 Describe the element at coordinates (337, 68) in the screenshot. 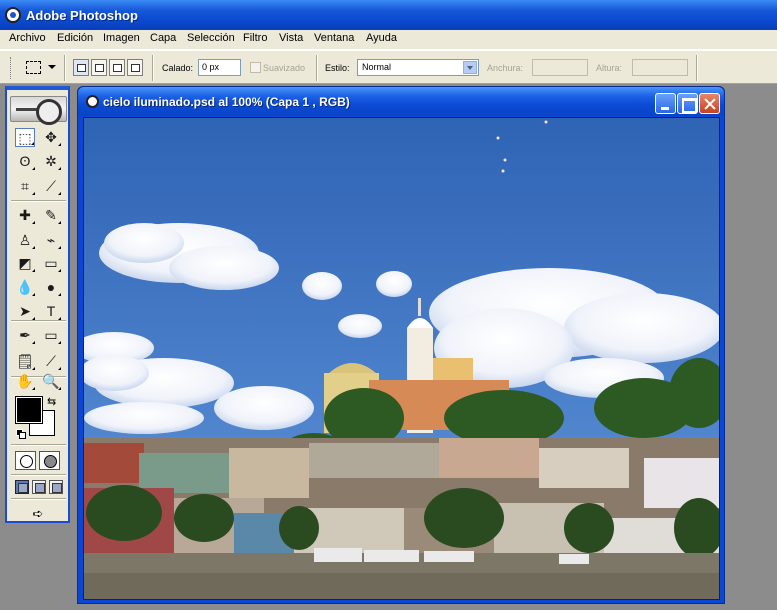

I see `style-label: Estilo:` at that location.